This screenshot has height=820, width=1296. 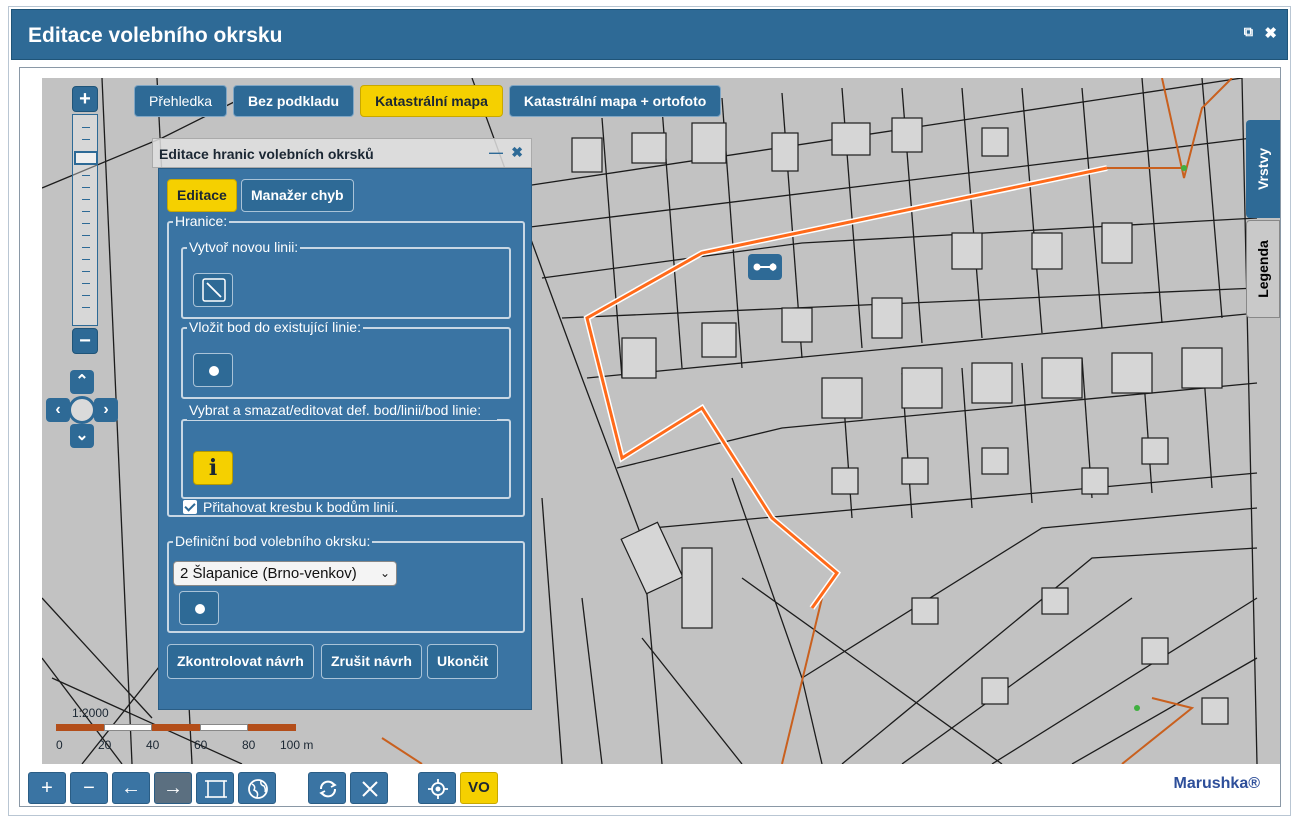 What do you see at coordinates (297, 195) in the screenshot?
I see `tab-manazer-chyb: Manažer chyb` at bounding box center [297, 195].